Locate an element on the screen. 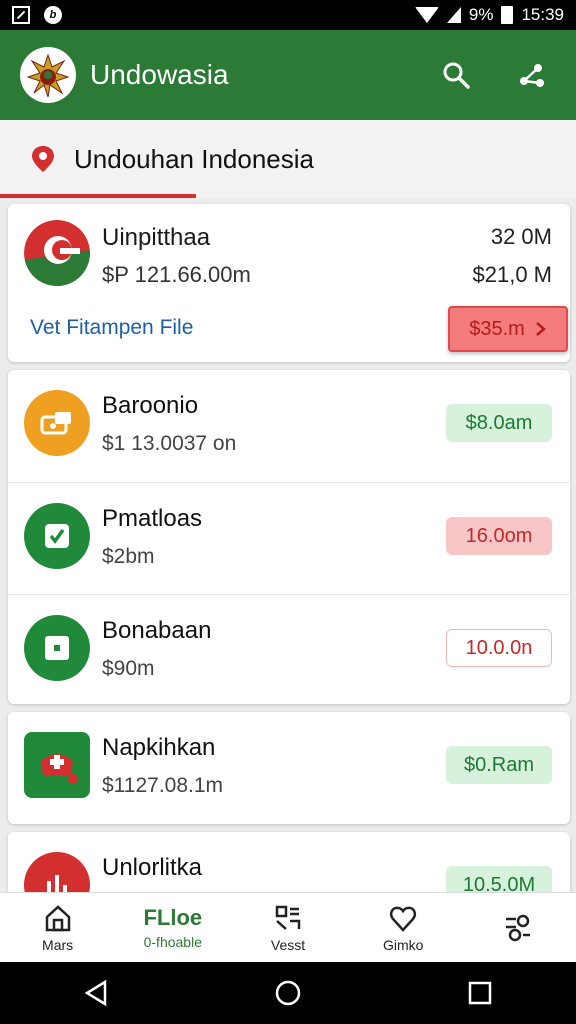 Image resolution: width=576 pixels, height=1024 pixels. battery-percent: 9% is located at coordinates (481, 14).